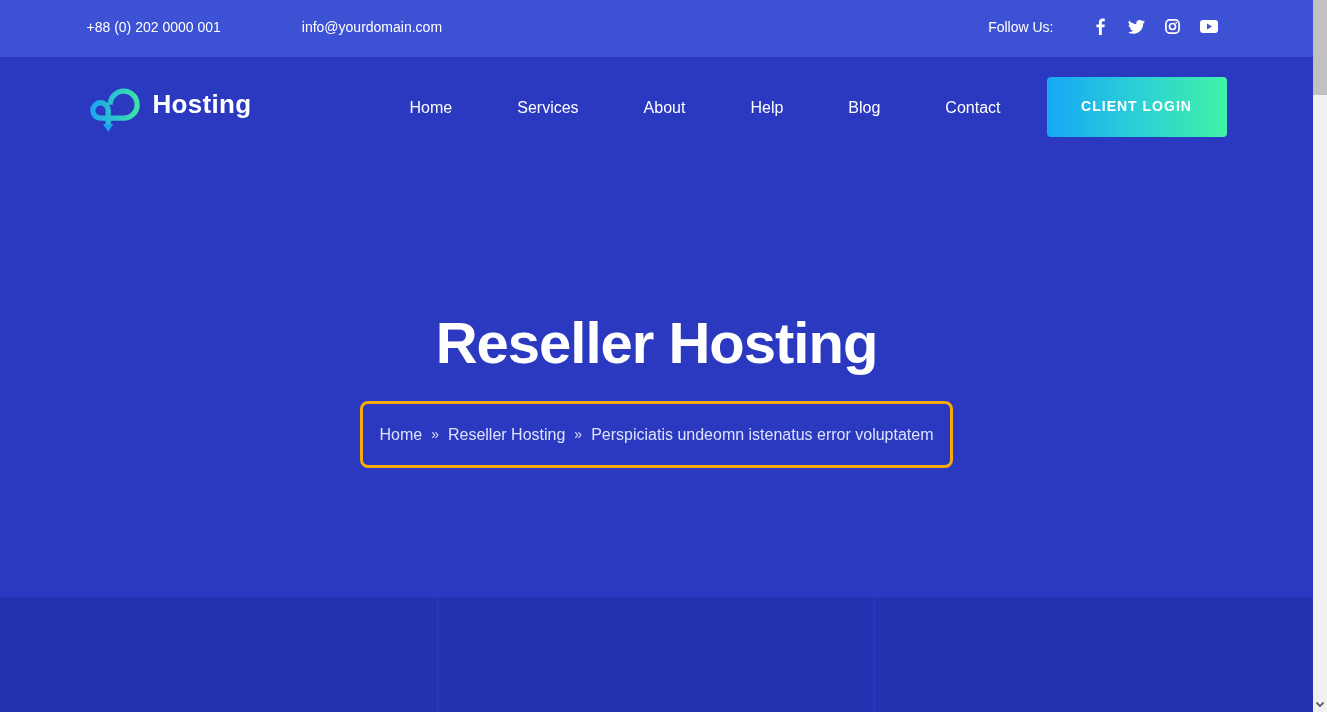 The height and width of the screenshot is (712, 1327). What do you see at coordinates (1100, 26) in the screenshot?
I see `f-letter-icon` at bounding box center [1100, 26].